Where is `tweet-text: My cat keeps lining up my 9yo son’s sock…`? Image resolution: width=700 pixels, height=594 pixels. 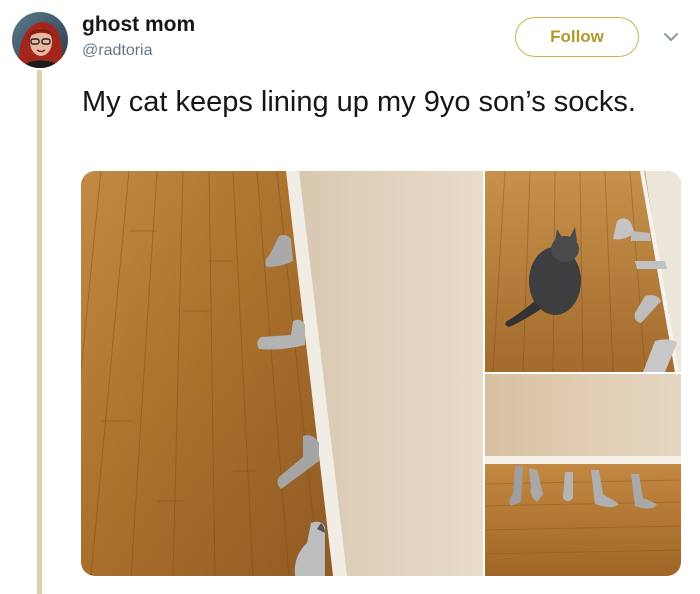 tweet-text: My cat keeps lining up my 9yo son’s sock… is located at coordinates (359, 102).